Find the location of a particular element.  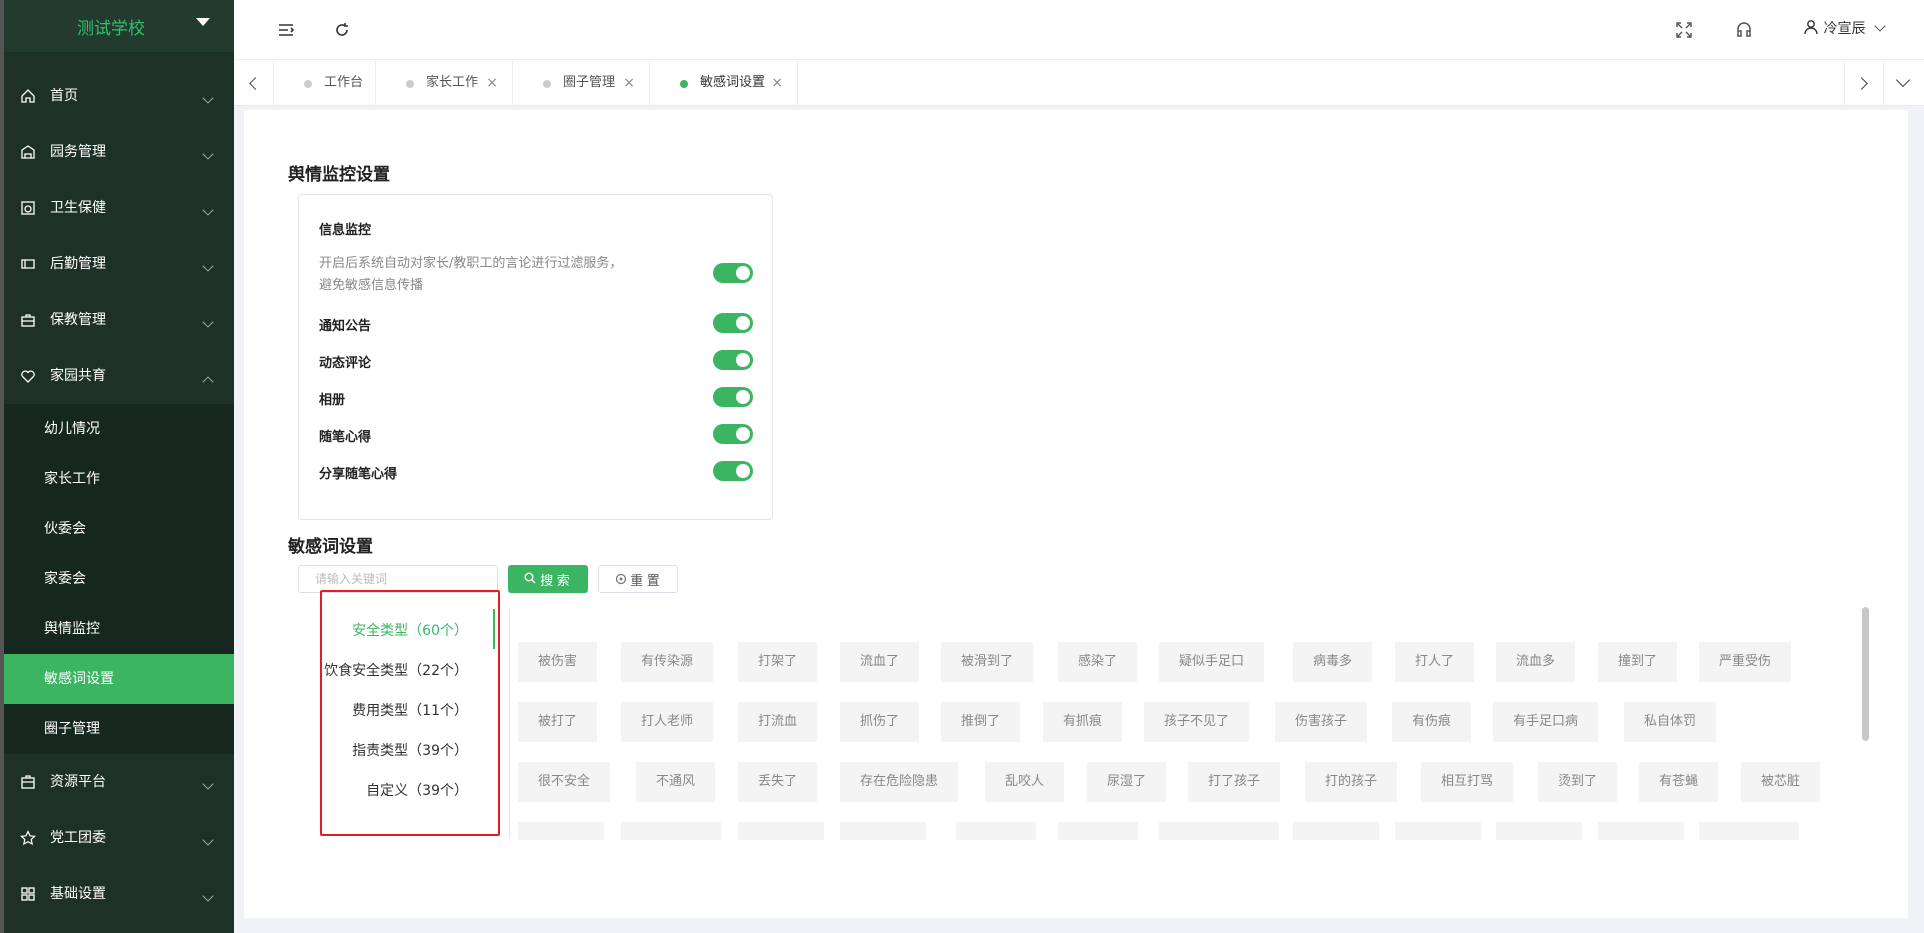

notice-switch is located at coordinates (733, 323).